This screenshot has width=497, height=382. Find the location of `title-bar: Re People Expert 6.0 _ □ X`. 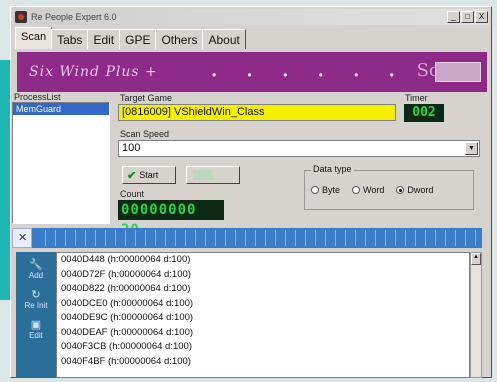

title-bar: Re People Expert 6.0 _ □ X is located at coordinates (251, 17).